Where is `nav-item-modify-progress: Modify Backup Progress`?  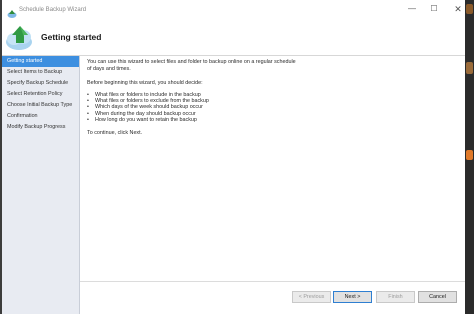 nav-item-modify-progress: Modify Backup Progress is located at coordinates (40, 127).